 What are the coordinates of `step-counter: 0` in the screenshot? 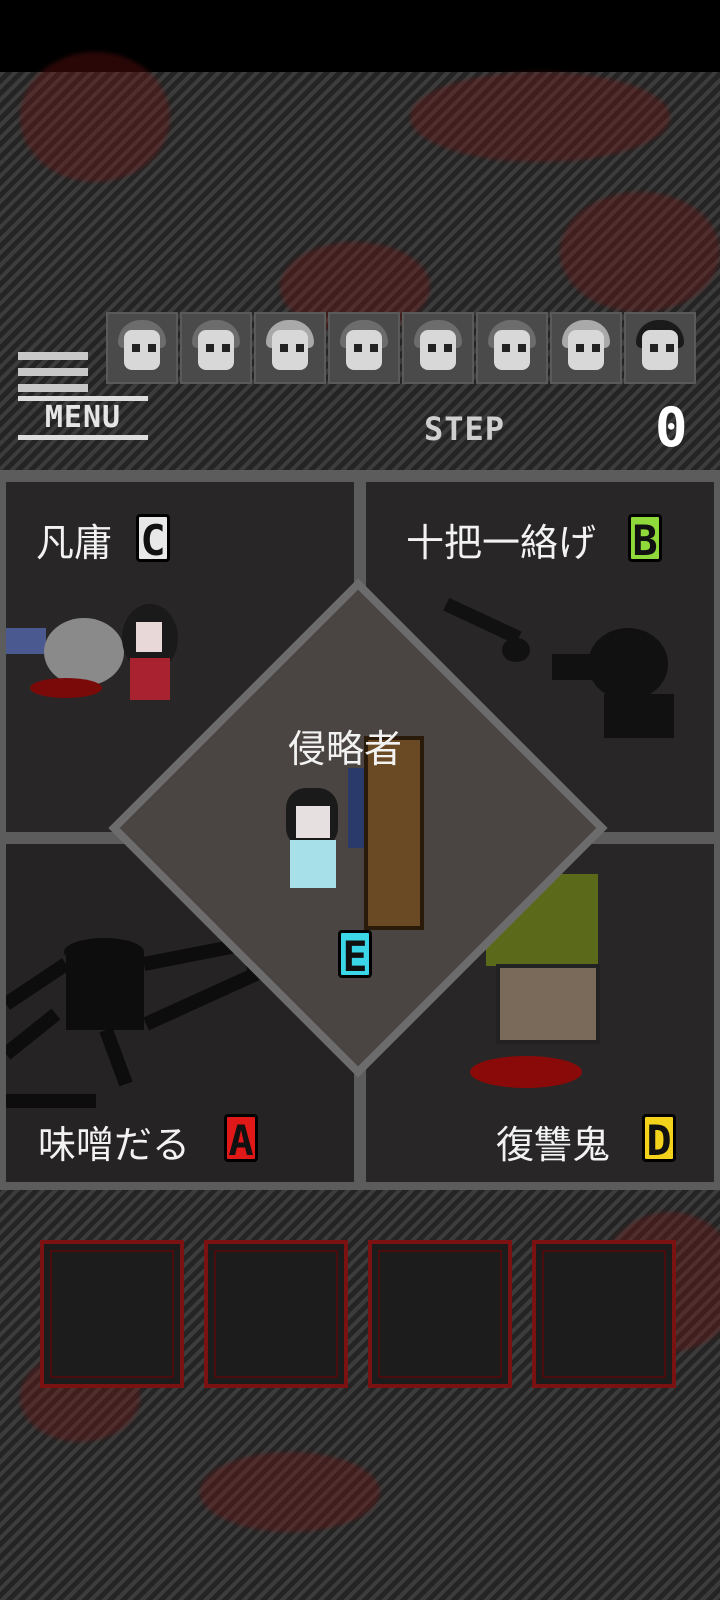 It's located at (671, 427).